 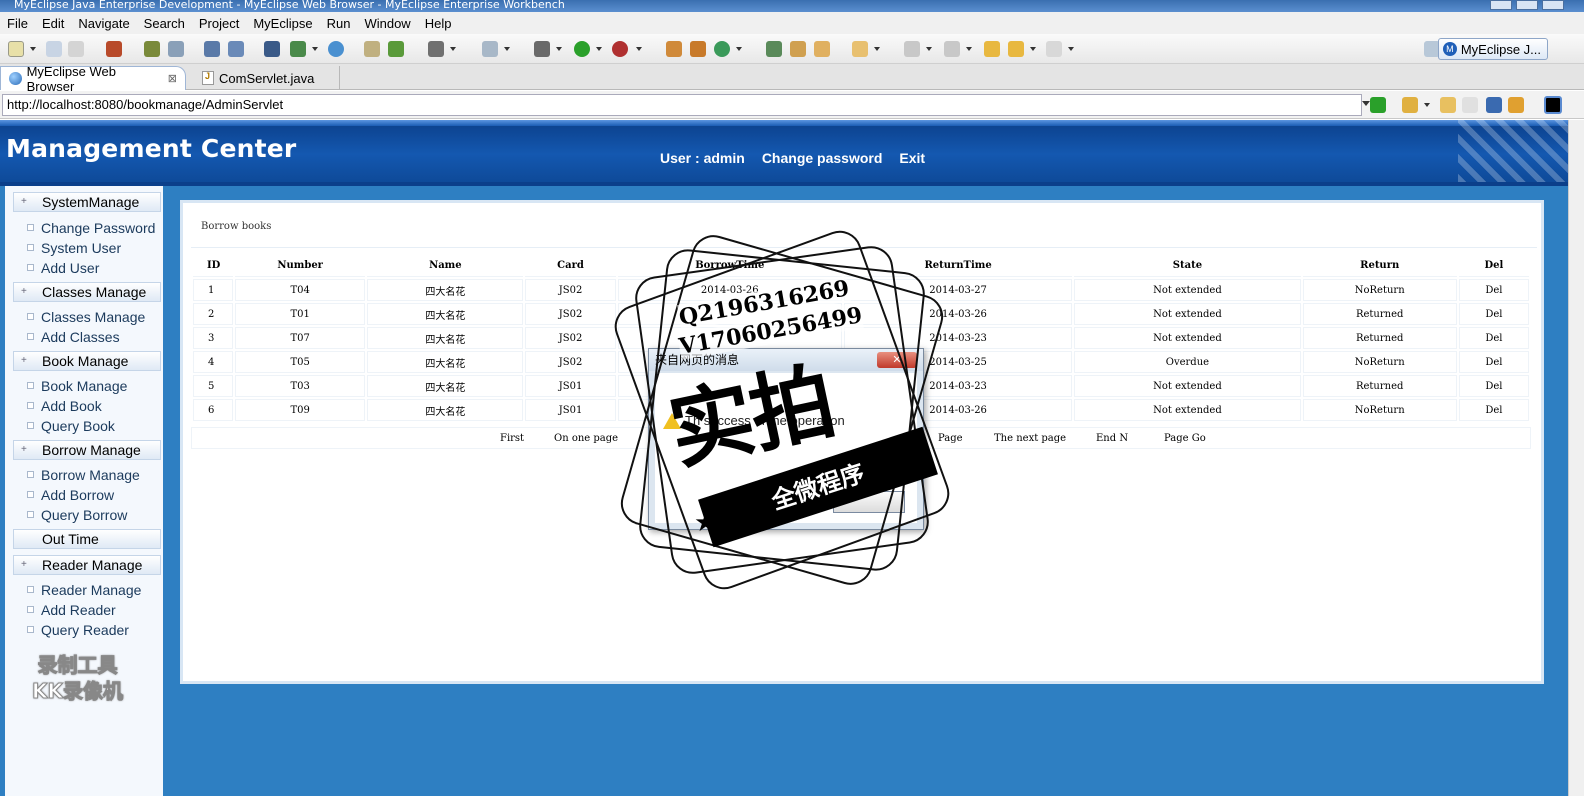 What do you see at coordinates (387, 23) in the screenshot?
I see `menu-window: Window` at bounding box center [387, 23].